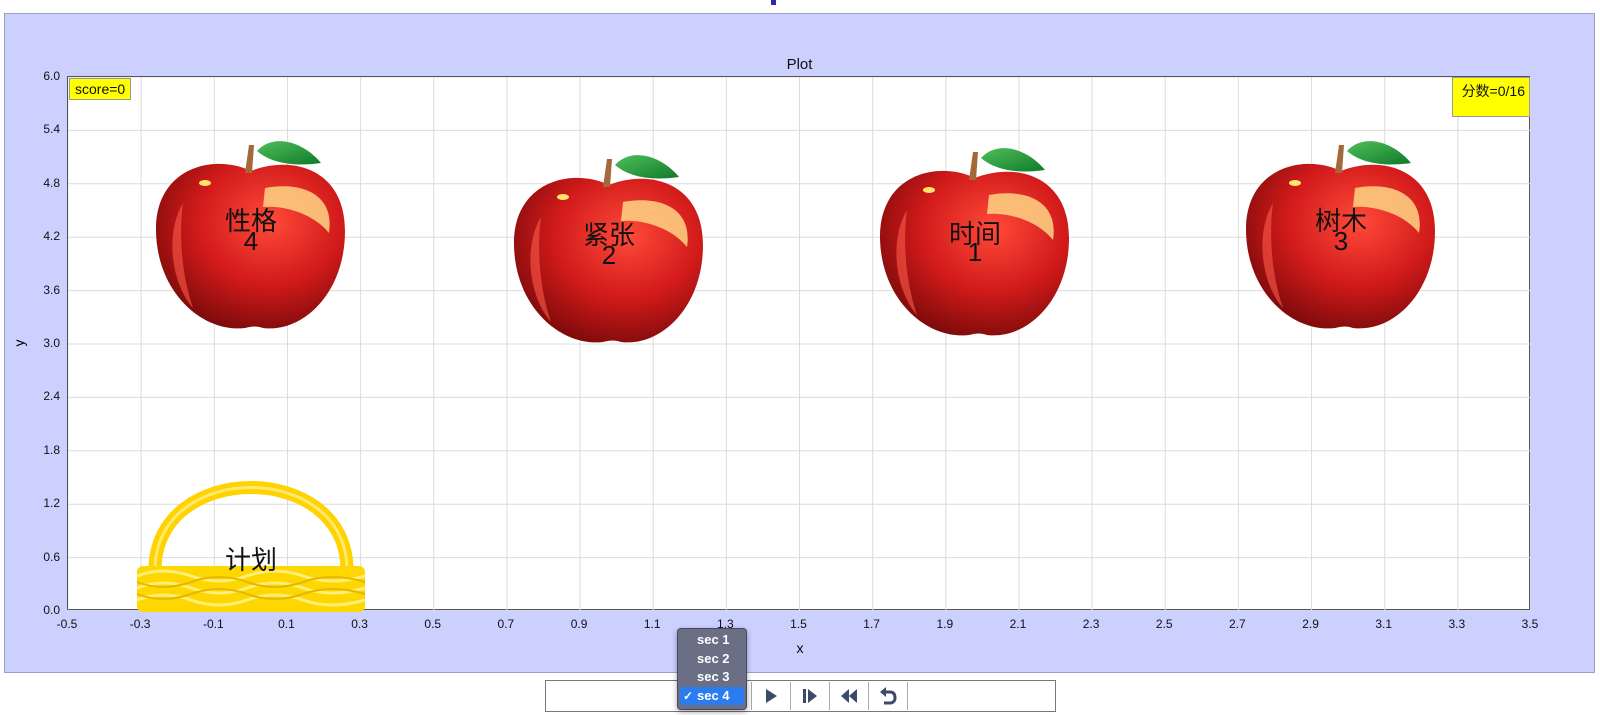 This screenshot has width=1600, height=715. What do you see at coordinates (286, 624) in the screenshot?
I see `x-tick-label: 0.1` at bounding box center [286, 624].